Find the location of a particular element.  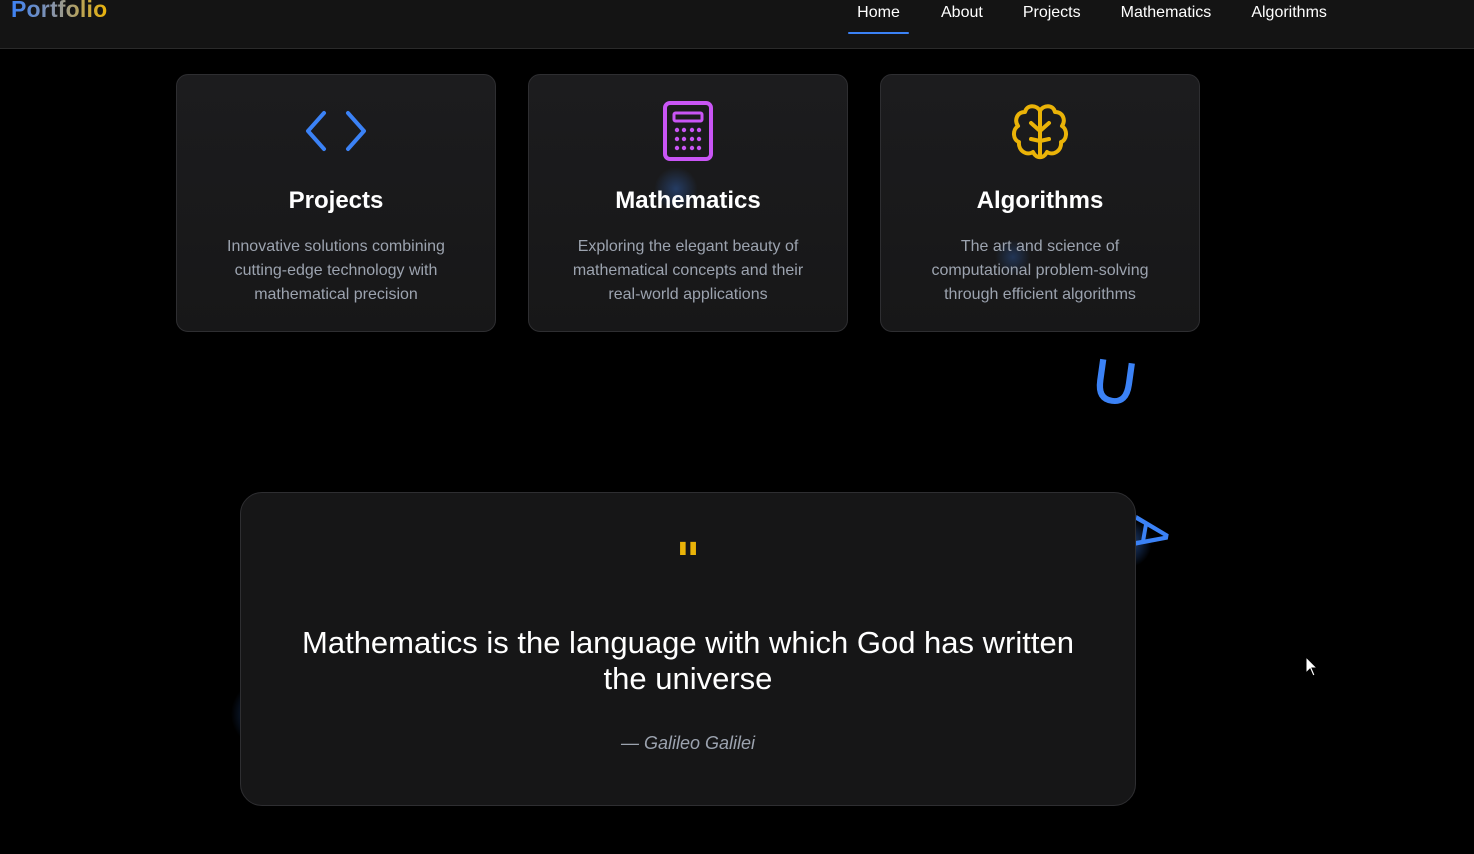

nav-link-mathematics: Mathematics is located at coordinates (1166, 17).